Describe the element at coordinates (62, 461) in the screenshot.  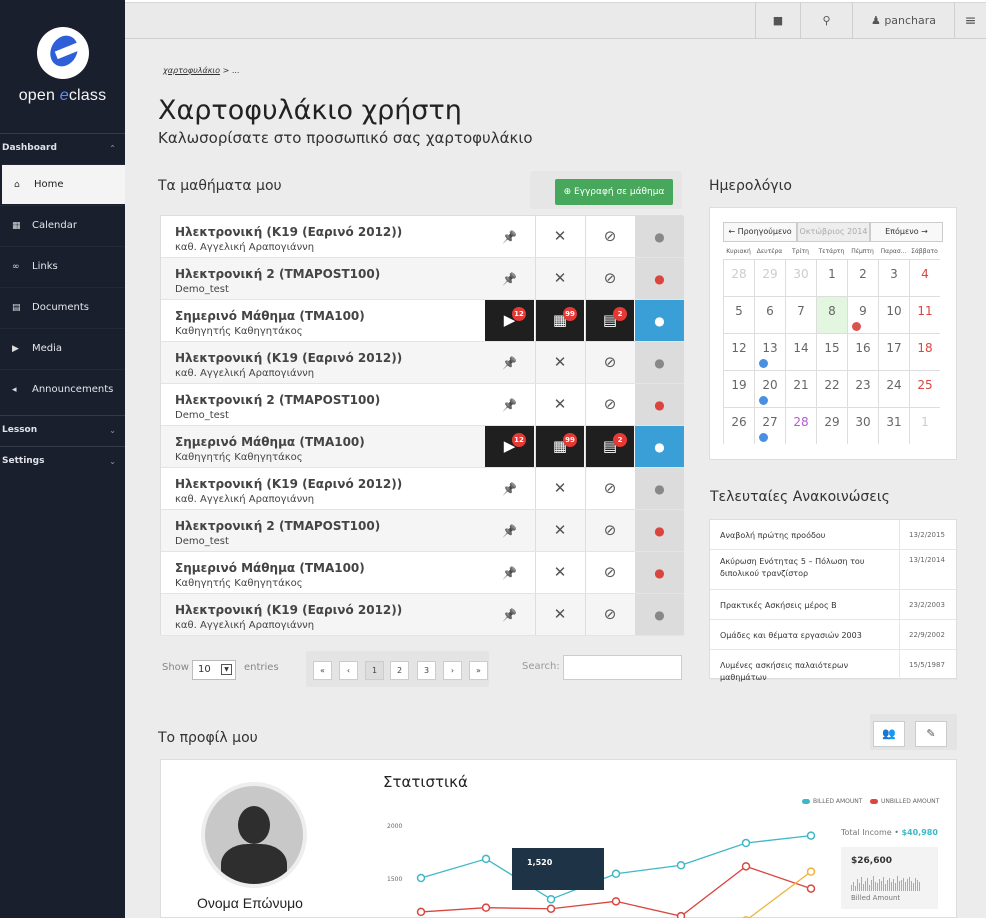
I see `sidebar-section-settings: Settings ⌄` at that location.